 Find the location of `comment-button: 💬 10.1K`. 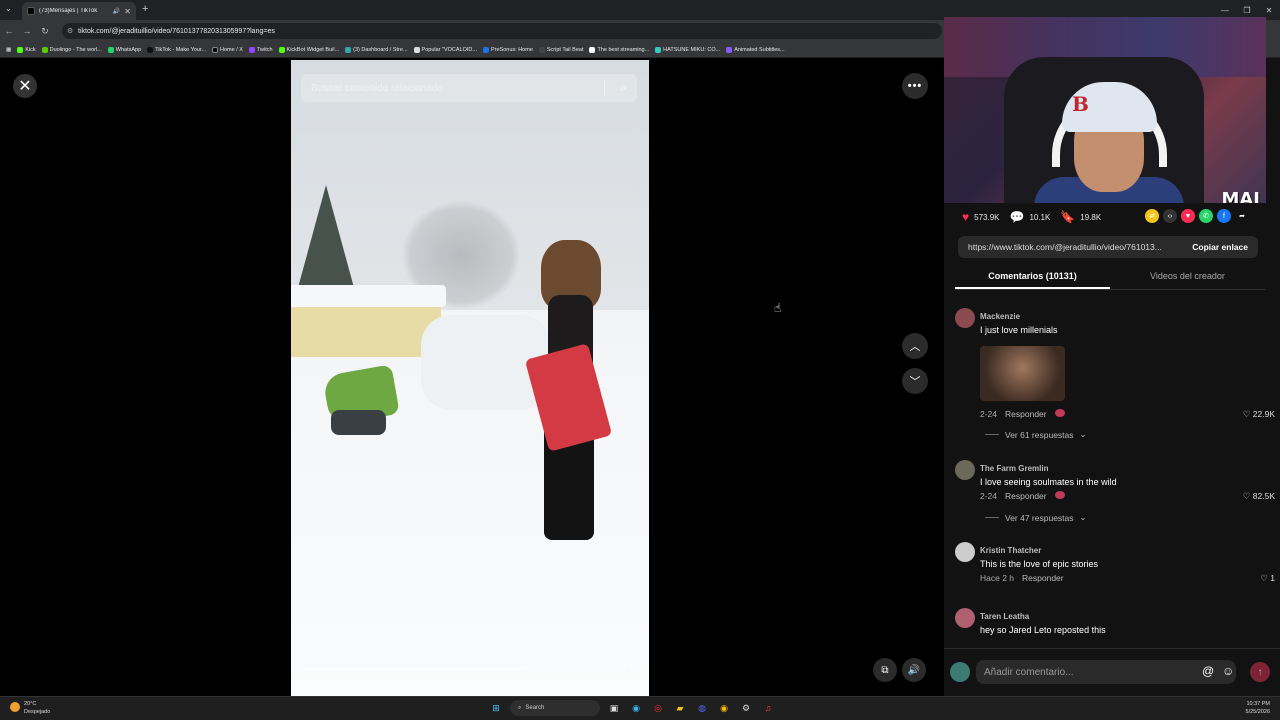

comment-button: 💬 10.1K is located at coordinates (1029, 217).